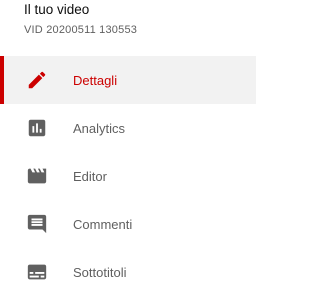 The height and width of the screenshot is (303, 320). Describe the element at coordinates (81, 30) in the screenshot. I see `video-id: VID 20200511 130553` at that location.